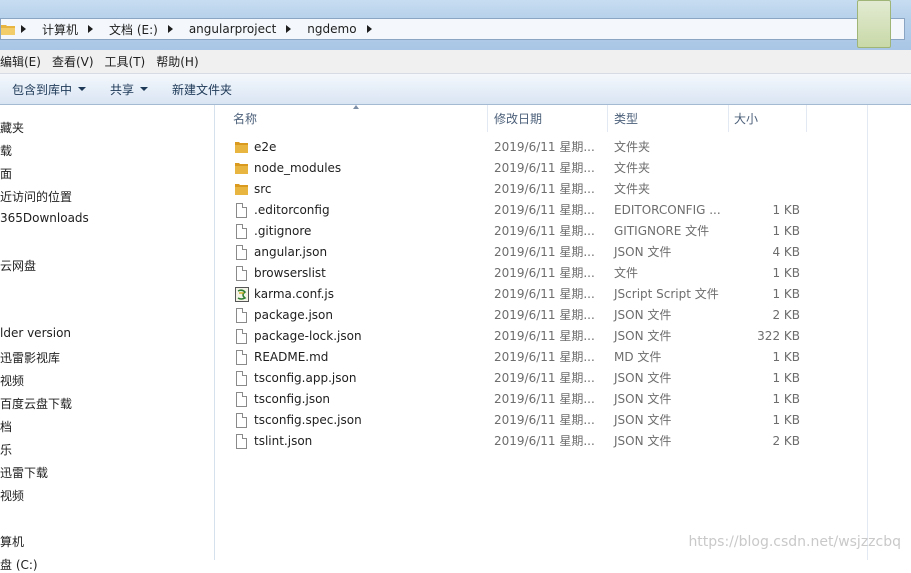 This screenshot has width=911, height=573. What do you see at coordinates (290, 273) in the screenshot?
I see `file-name: browserslist` at bounding box center [290, 273].